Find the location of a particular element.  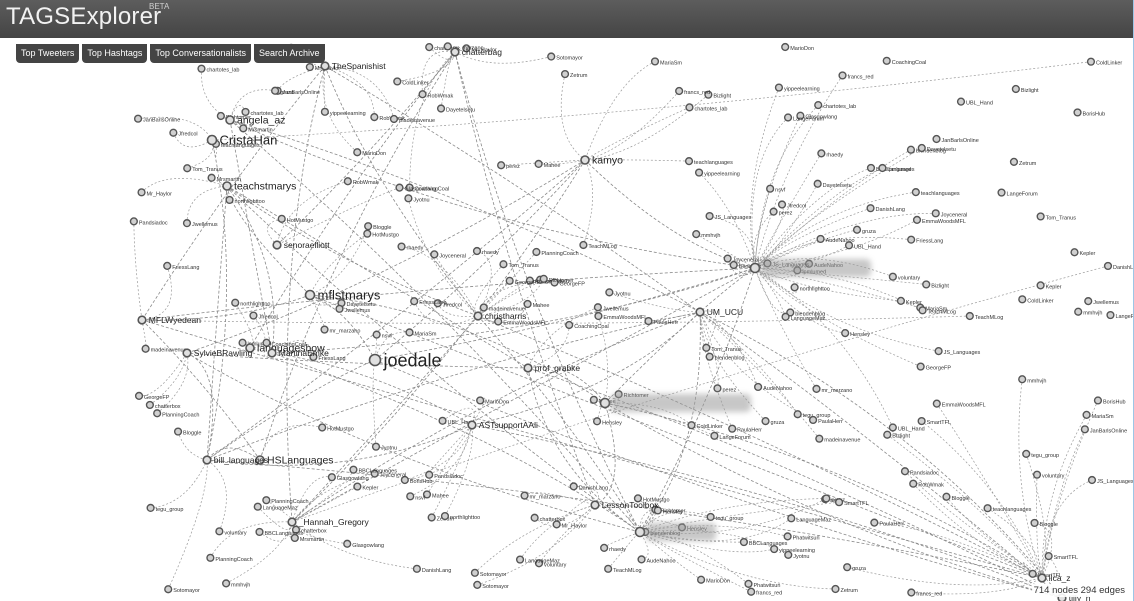

graph-hub-senoraelliott: senoraelliott is located at coordinates (301, 245).